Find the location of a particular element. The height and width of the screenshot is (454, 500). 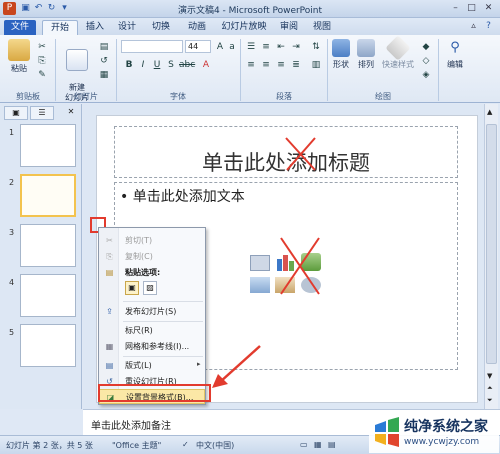

paste-keep-source-icon: ▣ is located at coordinates (132, 288).